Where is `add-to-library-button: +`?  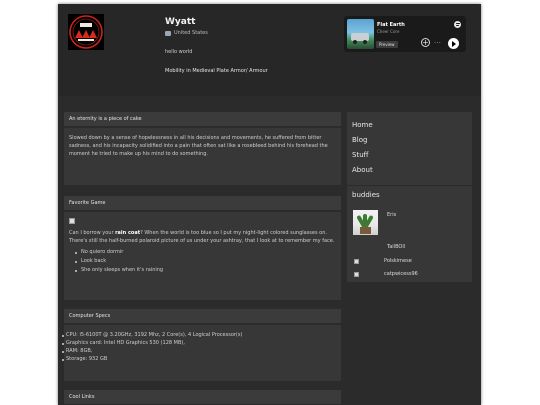
add-to-library-button: + is located at coordinates (425, 42).